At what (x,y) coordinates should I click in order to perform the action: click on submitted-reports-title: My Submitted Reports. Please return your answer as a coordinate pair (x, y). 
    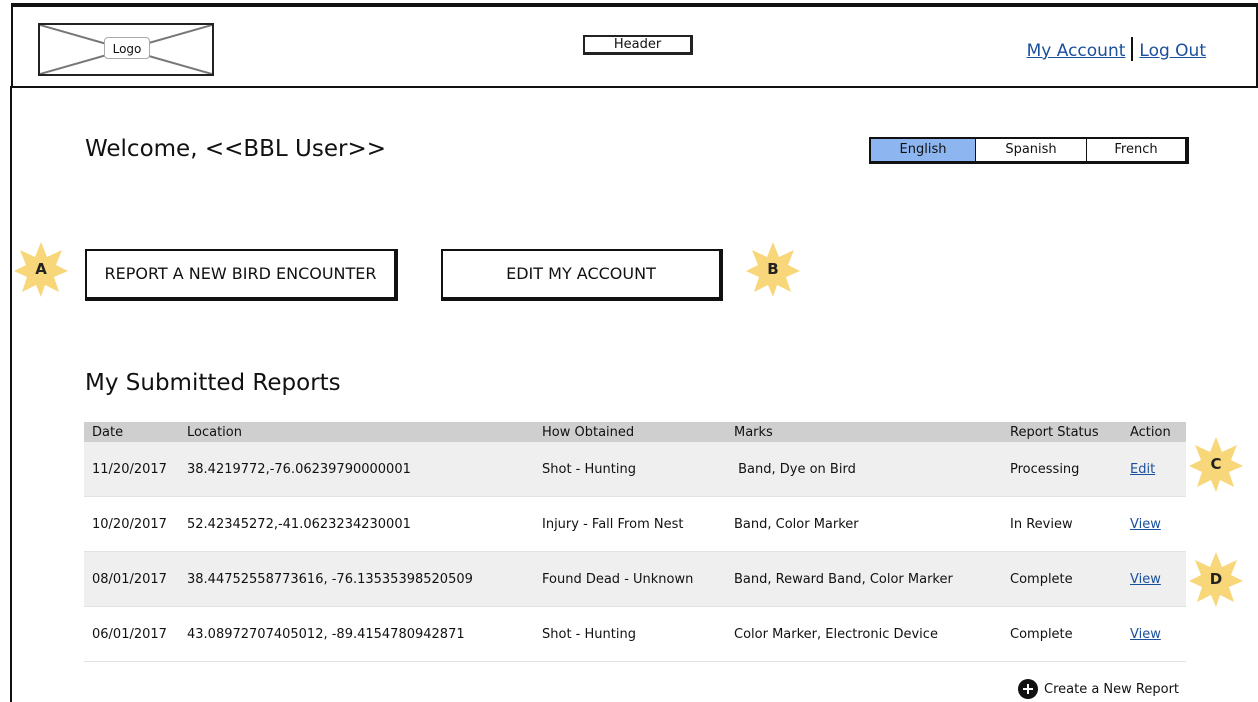
    Looking at the image, I should click on (213, 383).